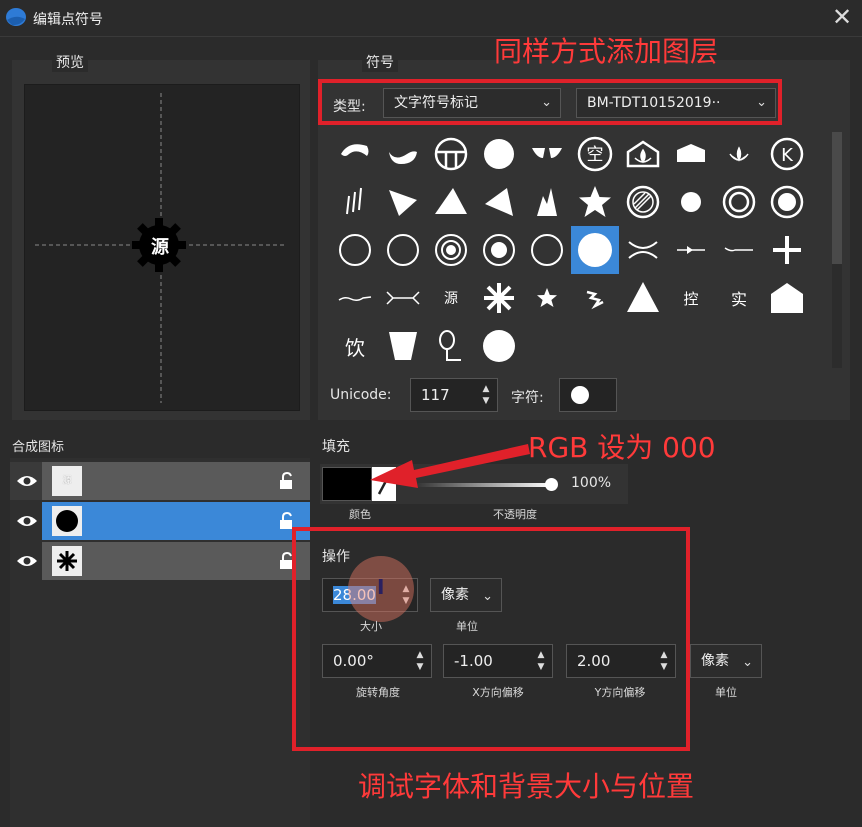 This screenshot has height=827, width=862. Describe the element at coordinates (176, 521) in the screenshot. I see `layer-body-selected` at that location.